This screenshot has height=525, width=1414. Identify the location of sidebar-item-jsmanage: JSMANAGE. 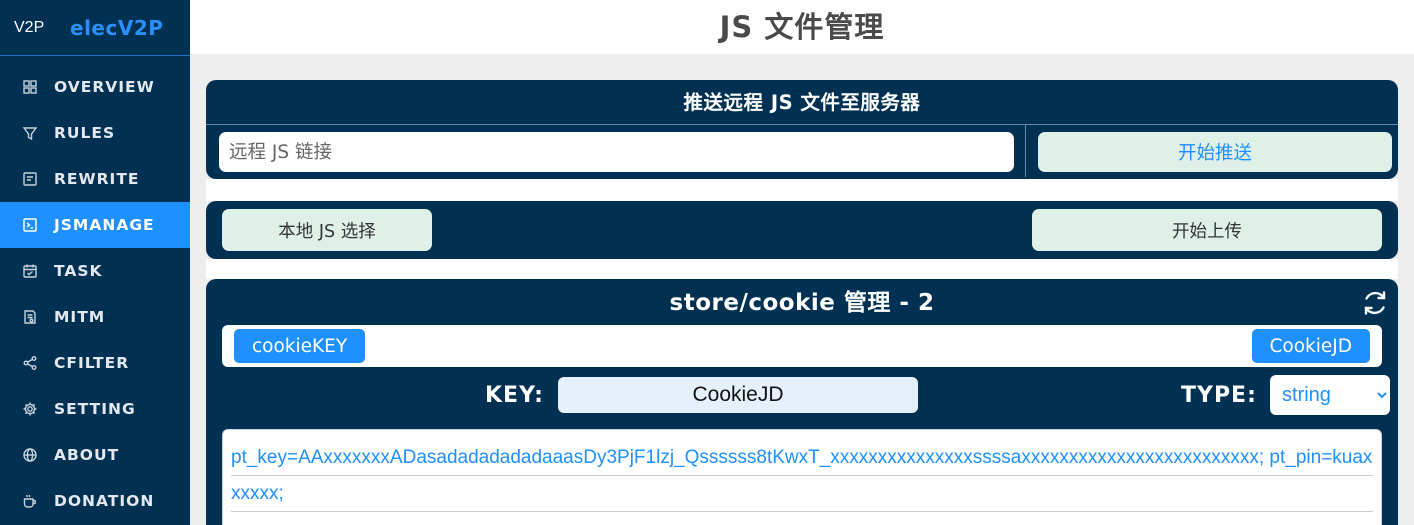
(95, 225).